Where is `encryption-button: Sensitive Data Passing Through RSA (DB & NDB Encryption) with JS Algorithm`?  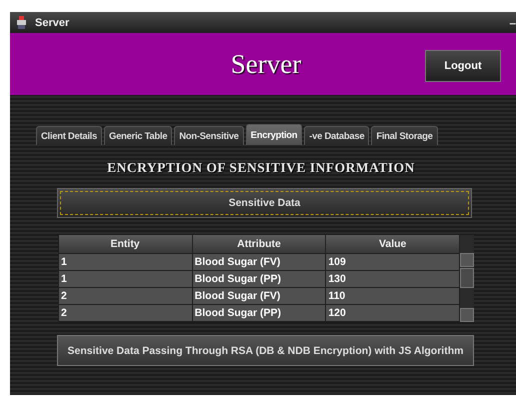 encryption-button: Sensitive Data Passing Through RSA (DB & NDB Encryption) with JS Algorithm is located at coordinates (265, 350).